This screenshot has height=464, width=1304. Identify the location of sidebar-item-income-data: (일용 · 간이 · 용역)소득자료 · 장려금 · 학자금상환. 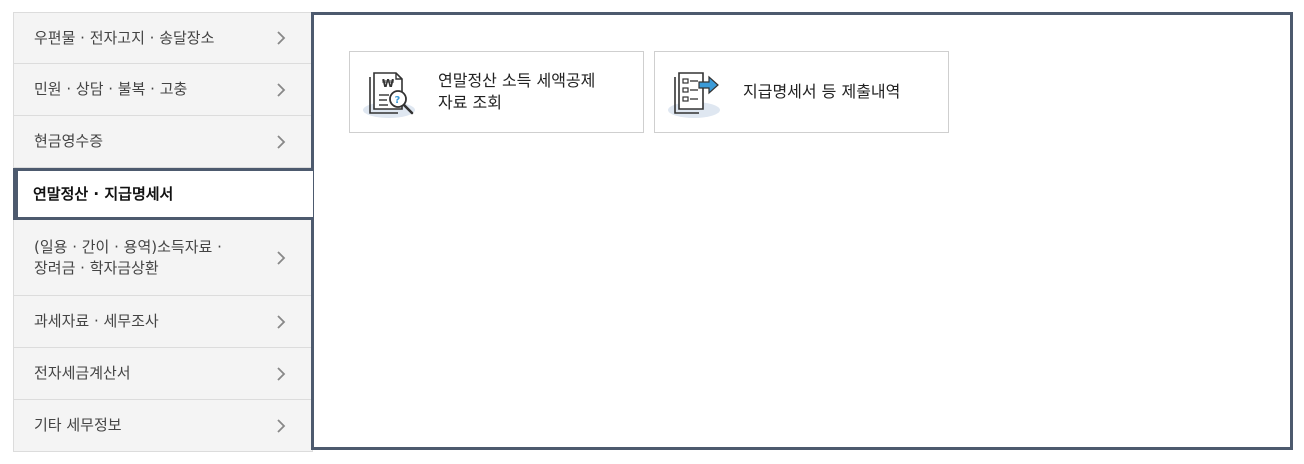
(163, 258).